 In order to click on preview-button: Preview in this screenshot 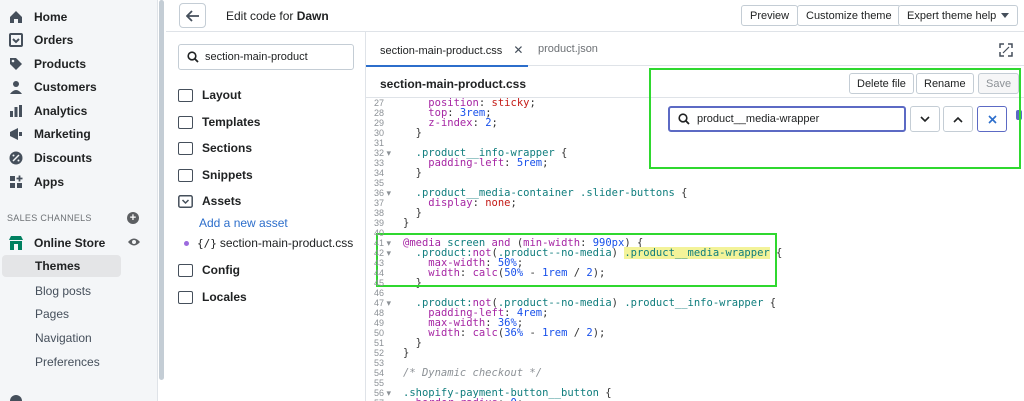, I will do `click(770, 15)`.